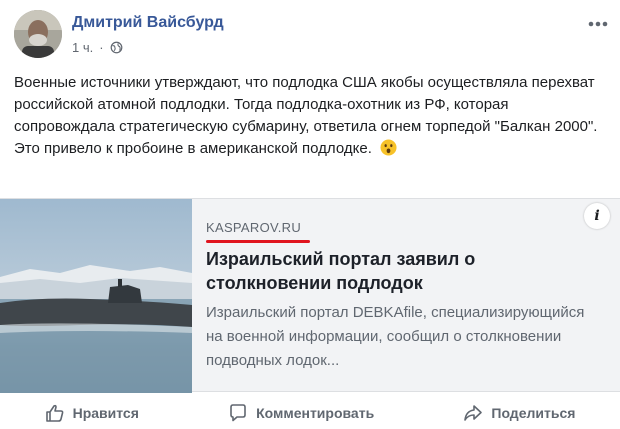  I want to click on post-actions: Нравится Комментировать Поделиться, so click(310, 412).